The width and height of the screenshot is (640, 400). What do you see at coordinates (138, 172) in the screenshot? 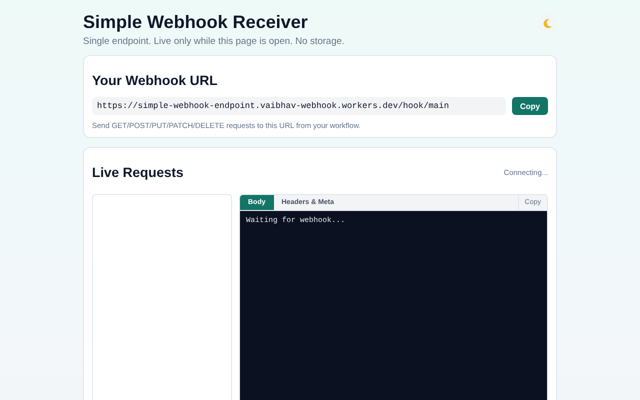
I see `card-title: Live Requests` at bounding box center [138, 172].